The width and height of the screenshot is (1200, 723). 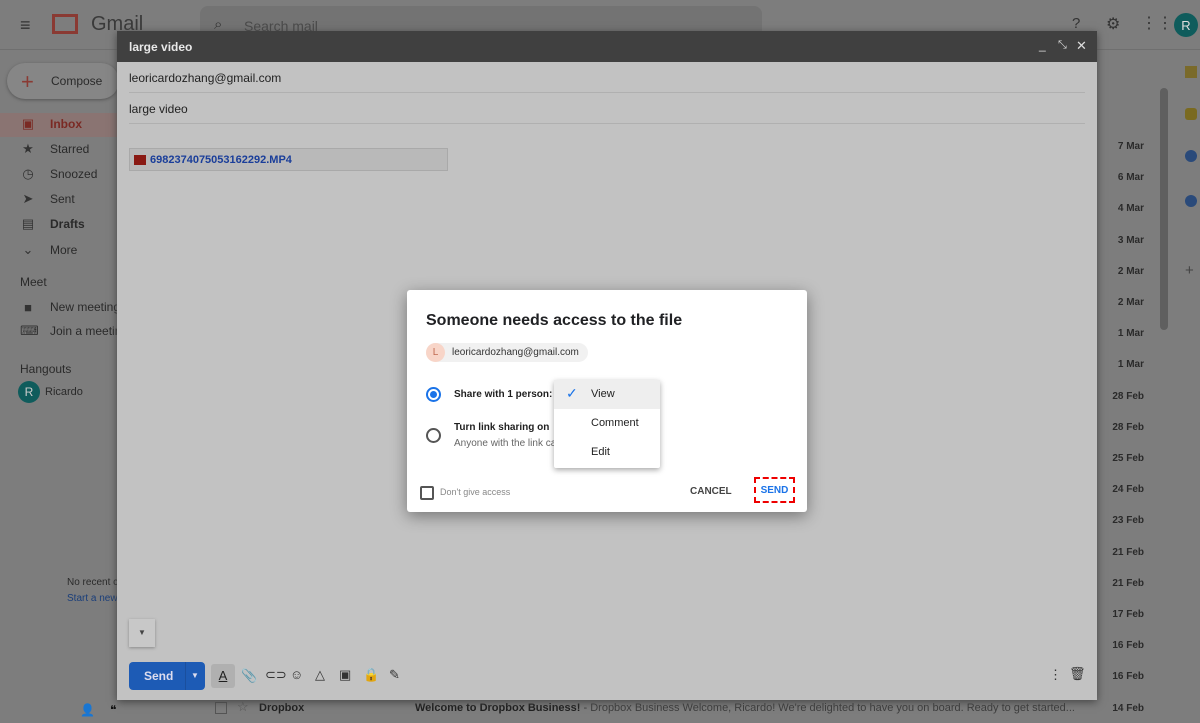 What do you see at coordinates (345, 675) in the screenshot?
I see `image-icon: ▣` at bounding box center [345, 675].